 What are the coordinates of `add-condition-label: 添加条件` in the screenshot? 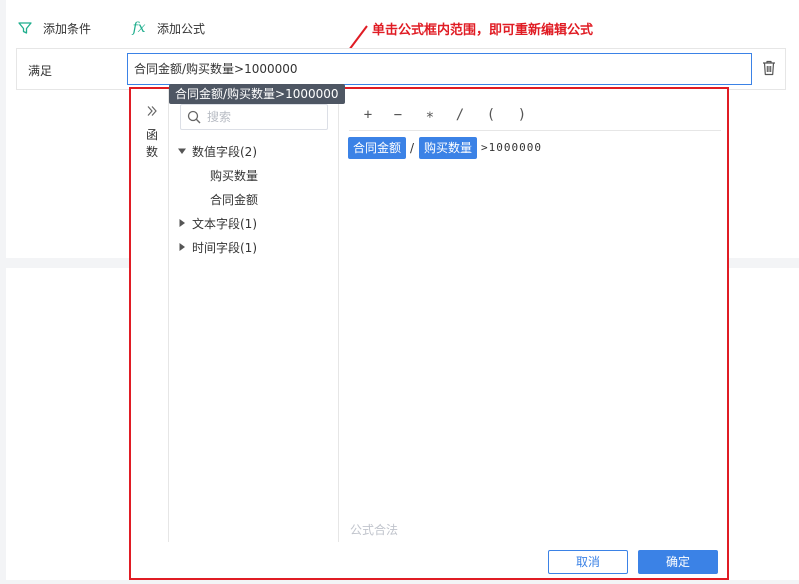 It's located at (67, 28).